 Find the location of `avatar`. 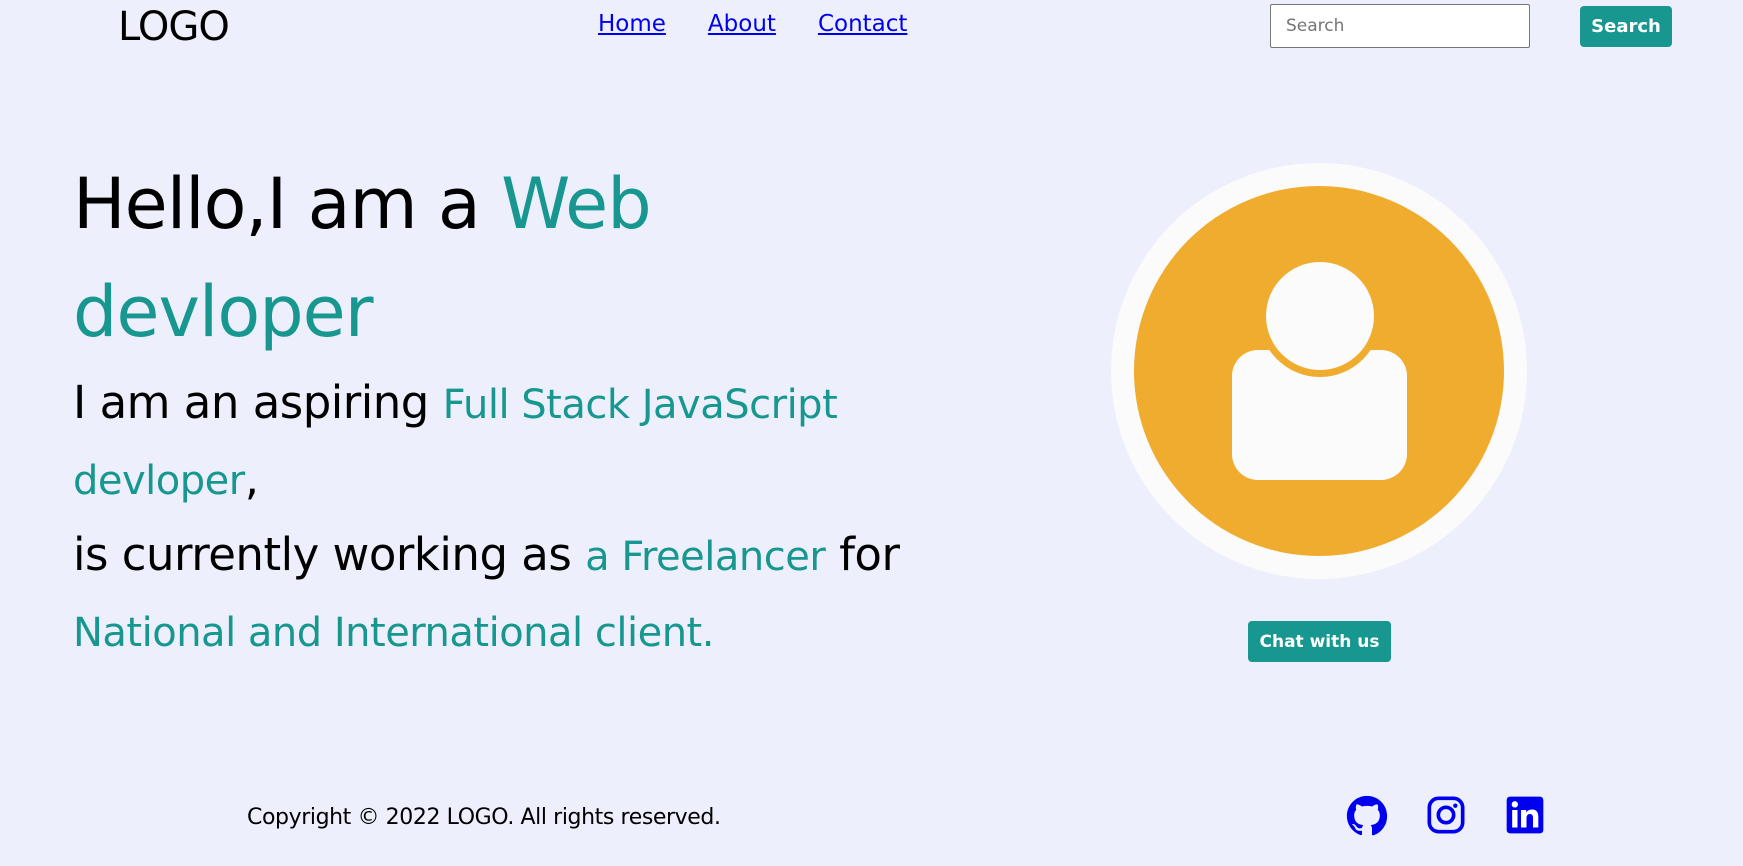

avatar is located at coordinates (1319, 371).